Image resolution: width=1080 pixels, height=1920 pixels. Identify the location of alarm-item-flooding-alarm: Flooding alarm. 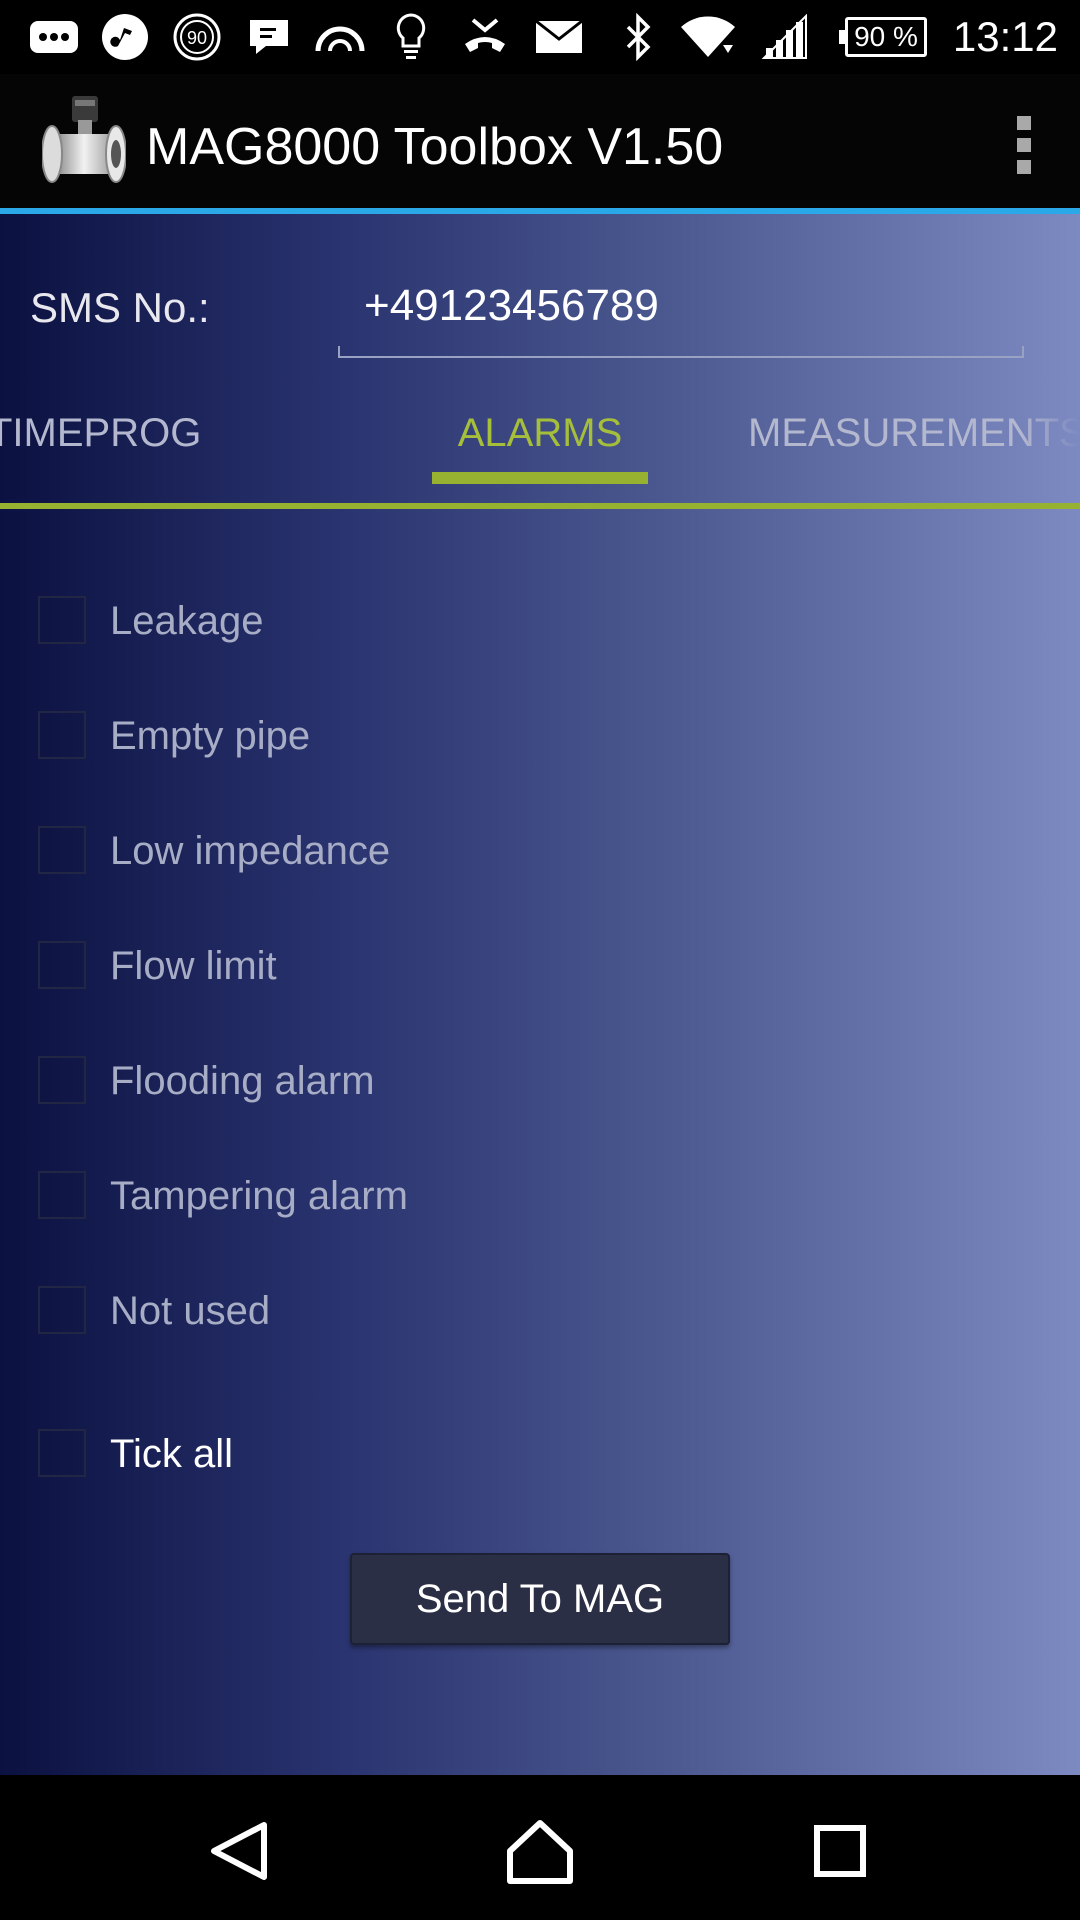
(350, 1079).